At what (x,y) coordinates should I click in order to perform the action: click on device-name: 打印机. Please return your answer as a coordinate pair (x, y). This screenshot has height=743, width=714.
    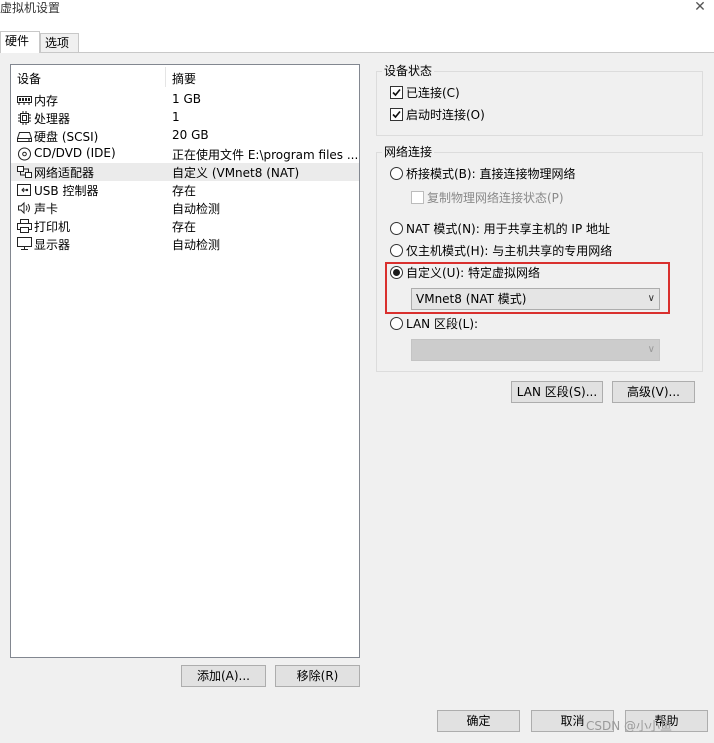
    Looking at the image, I should click on (52, 227).